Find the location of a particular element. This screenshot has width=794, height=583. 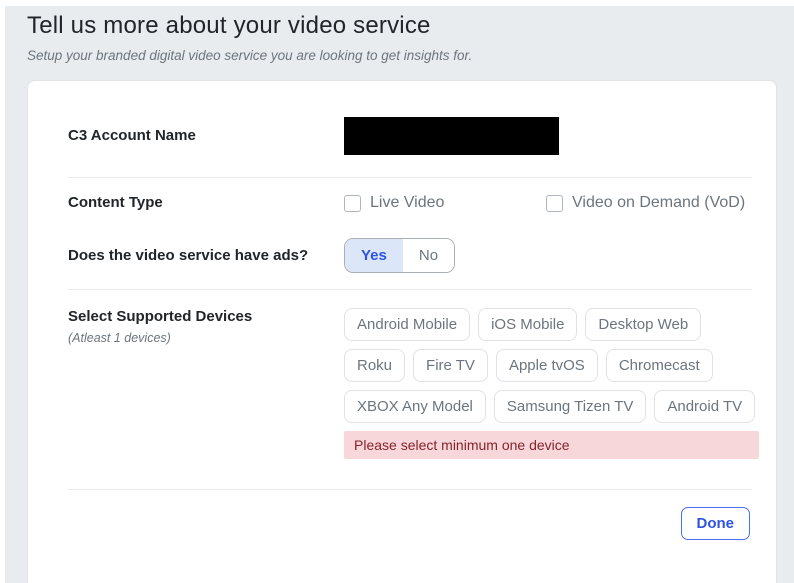

device-row-2: Roku Fire TV Apple tvOS Chromecast is located at coordinates (551, 365).